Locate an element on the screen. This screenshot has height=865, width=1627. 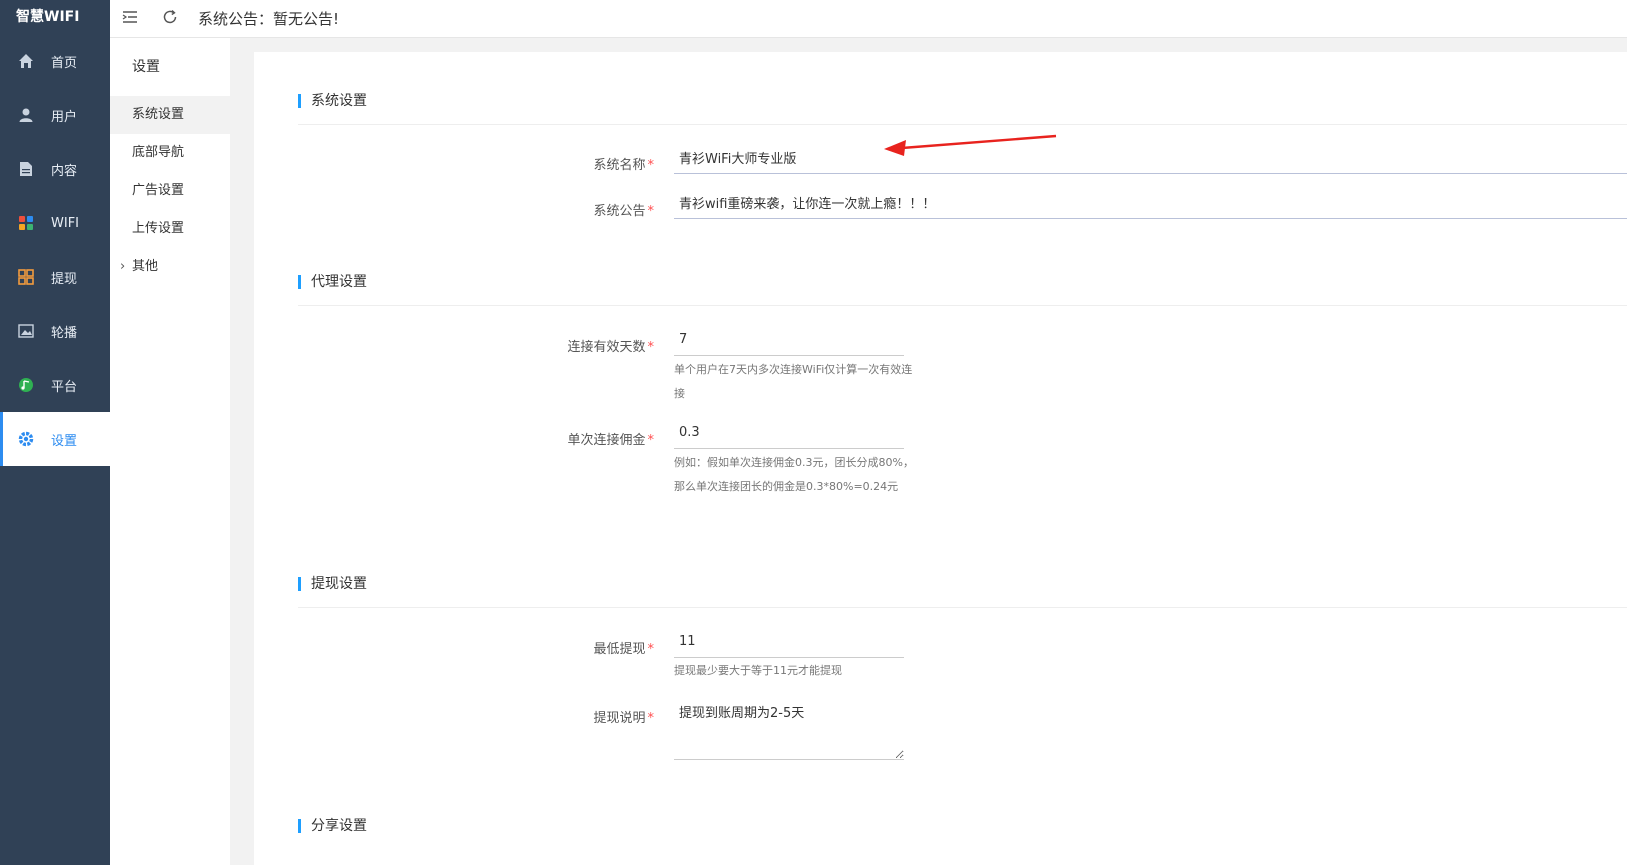
nav-label: 首页 is located at coordinates (64, 63).